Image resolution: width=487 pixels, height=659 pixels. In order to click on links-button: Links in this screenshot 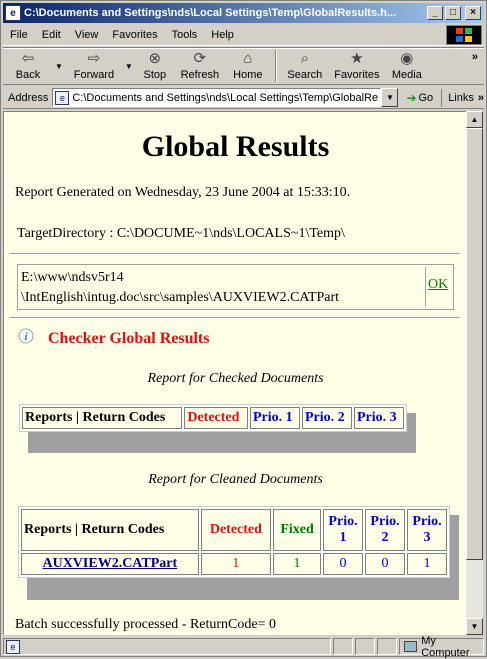, I will do `click(461, 98)`.